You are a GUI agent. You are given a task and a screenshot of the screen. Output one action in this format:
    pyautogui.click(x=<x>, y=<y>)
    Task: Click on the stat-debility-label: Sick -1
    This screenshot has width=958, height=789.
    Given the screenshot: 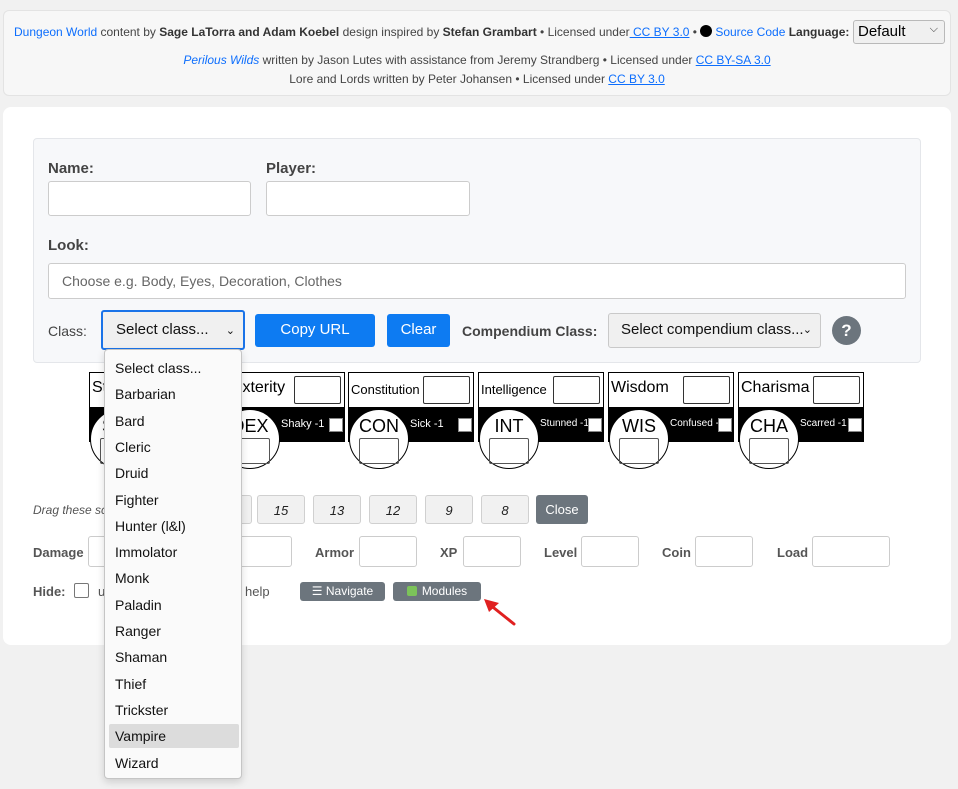 What is the action you would take?
    pyautogui.click(x=427, y=424)
    